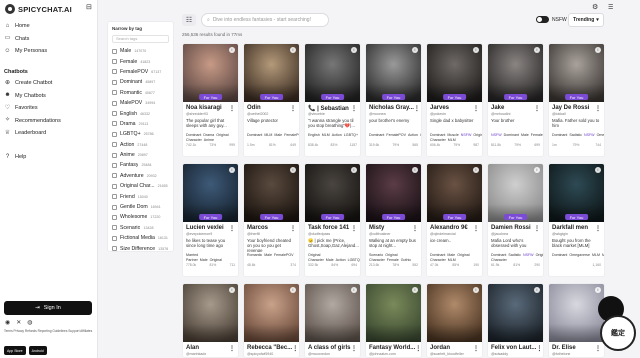 This screenshot has width=640, height=358. Describe the element at coordinates (454, 320) in the screenshot. I see `chatbot-card: i Jordan ⋮ @scarlett_bloodfeller` at that location.